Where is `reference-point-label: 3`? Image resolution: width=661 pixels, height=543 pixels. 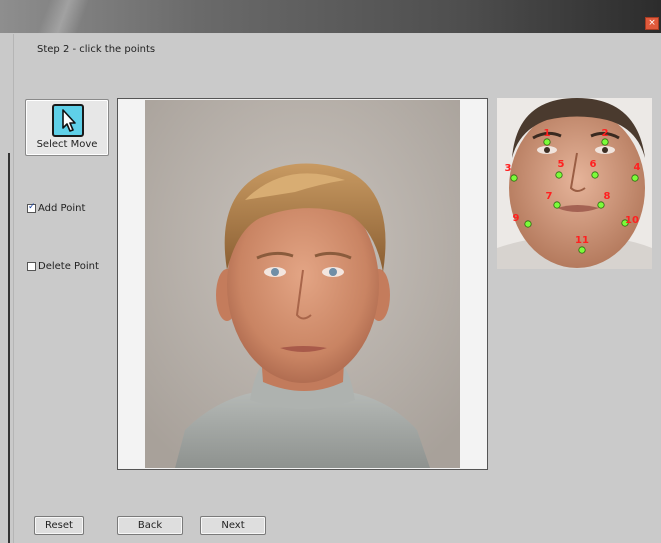
reference-point-label: 3 is located at coordinates (508, 168).